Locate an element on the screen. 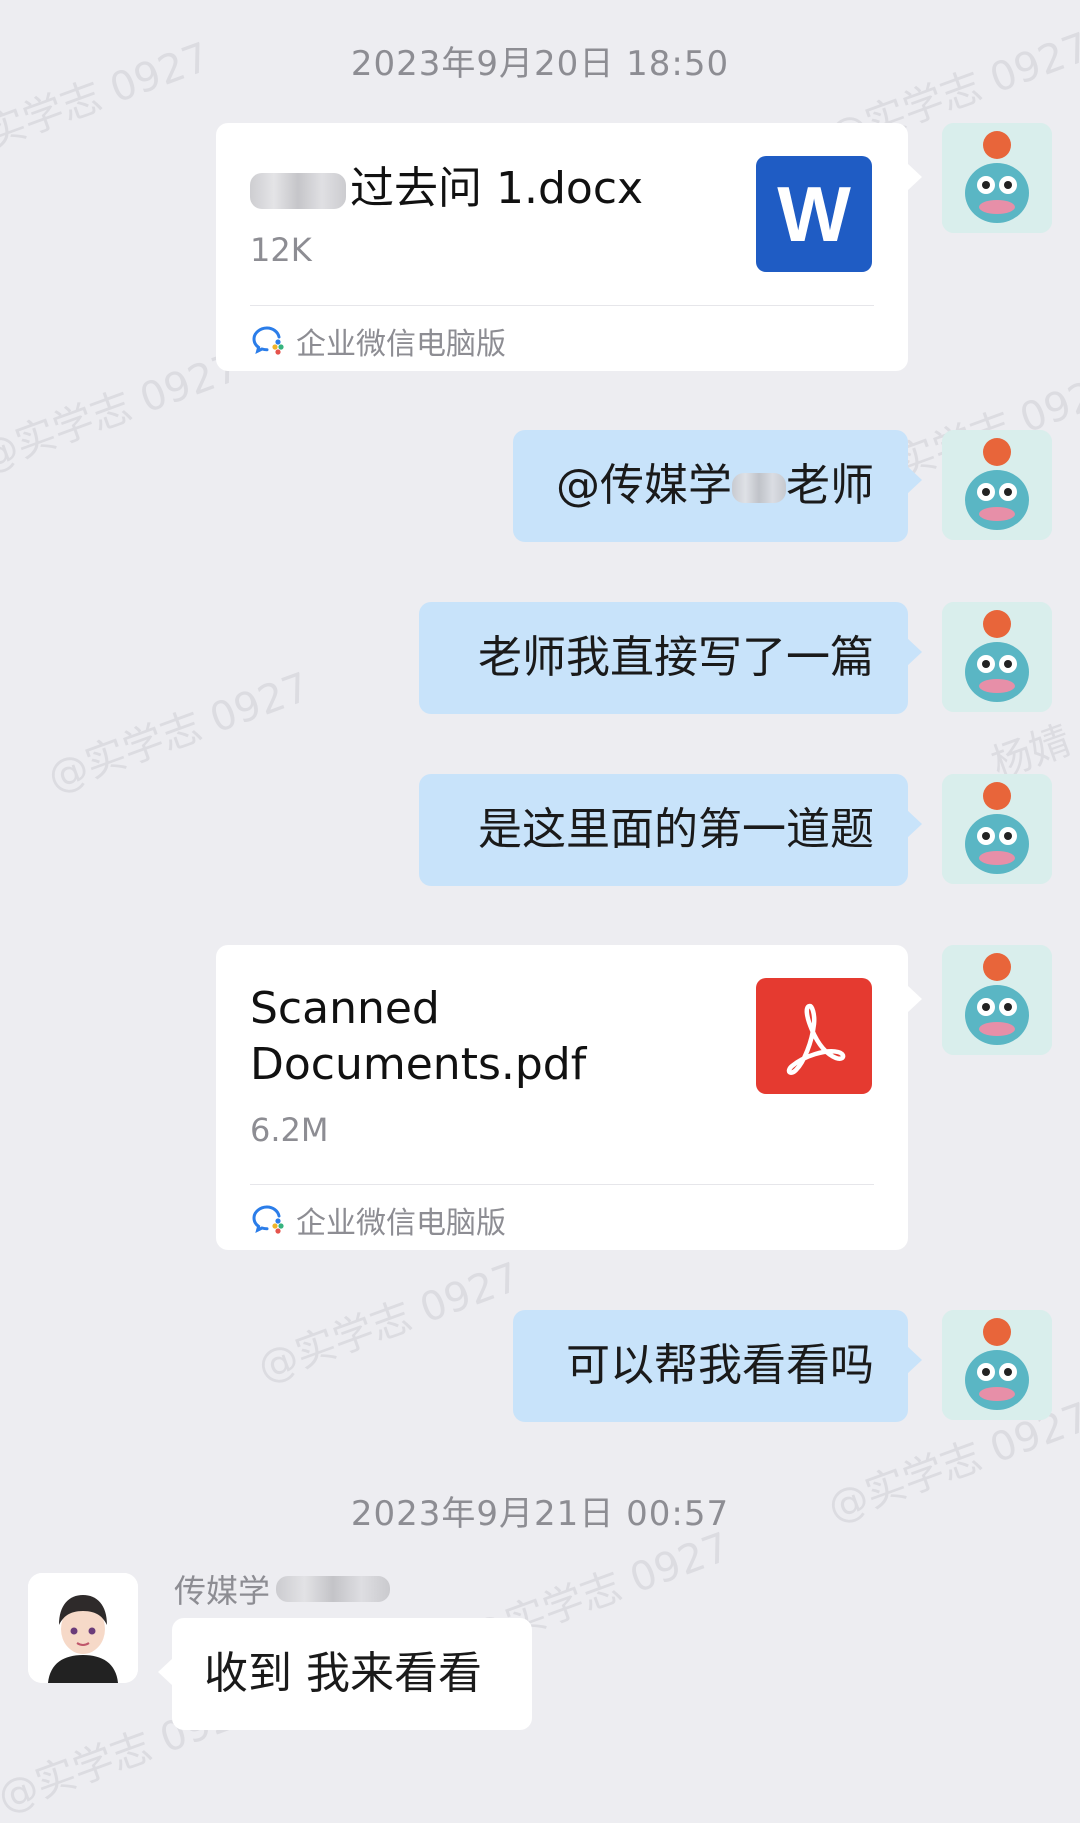 The width and height of the screenshot is (1080, 1823). file-size: 6.2M is located at coordinates (289, 1130).